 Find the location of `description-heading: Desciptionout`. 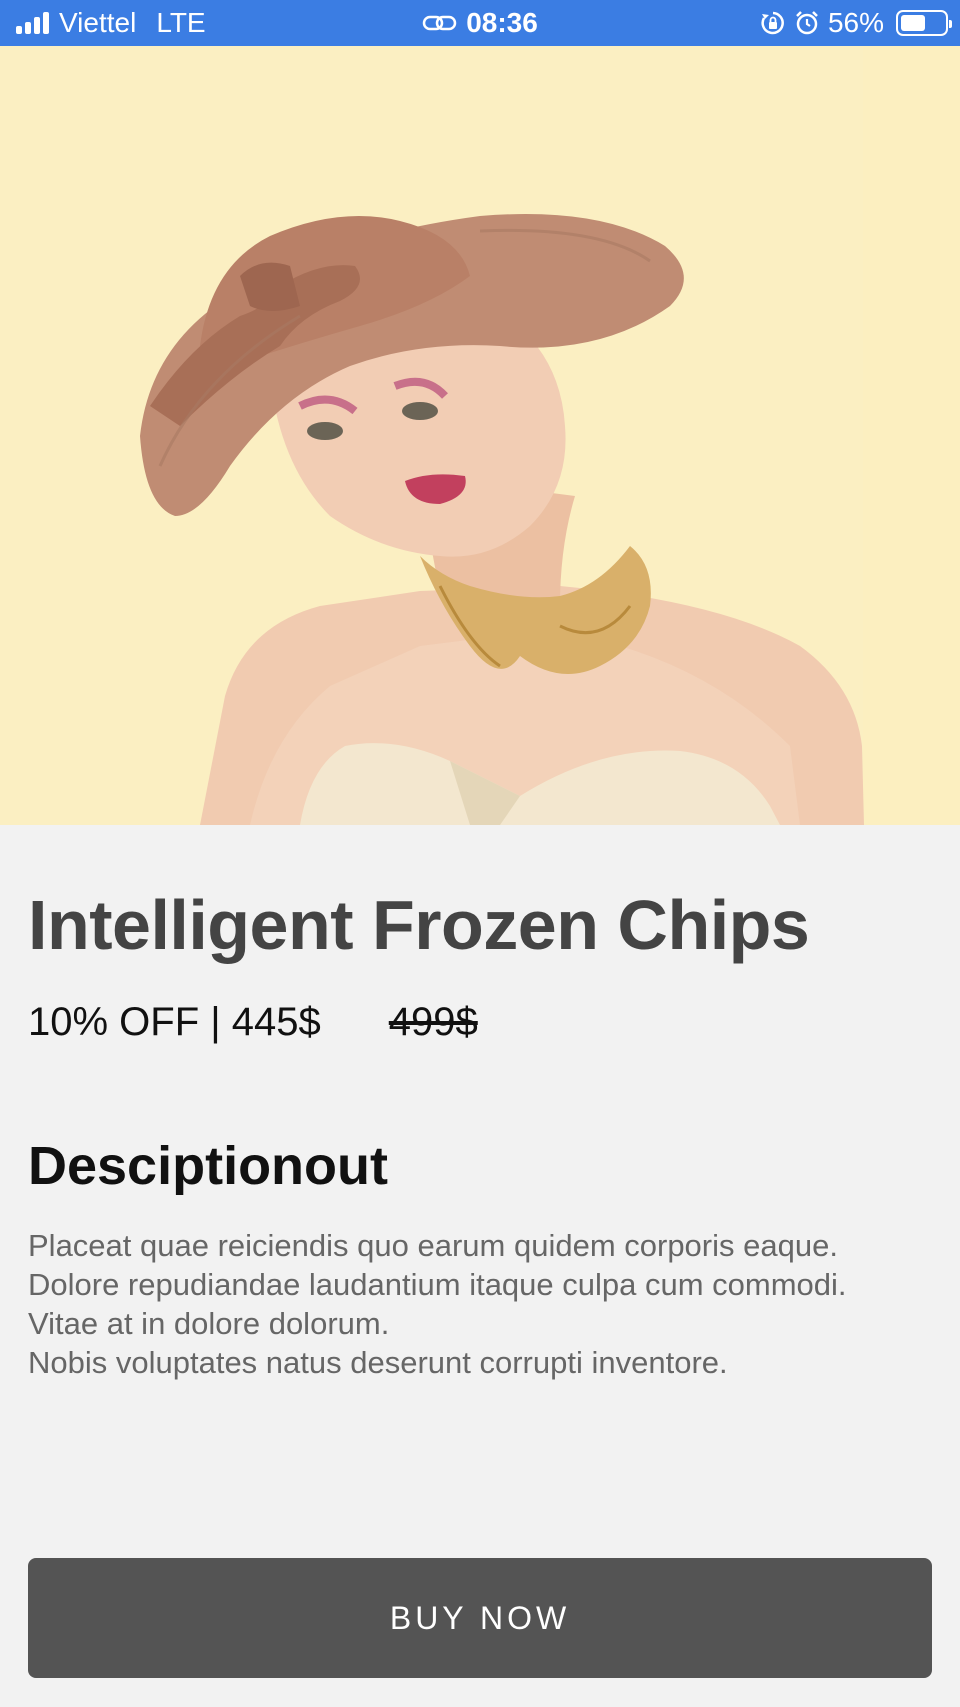

description-heading: Desciptionout is located at coordinates (208, 1166).